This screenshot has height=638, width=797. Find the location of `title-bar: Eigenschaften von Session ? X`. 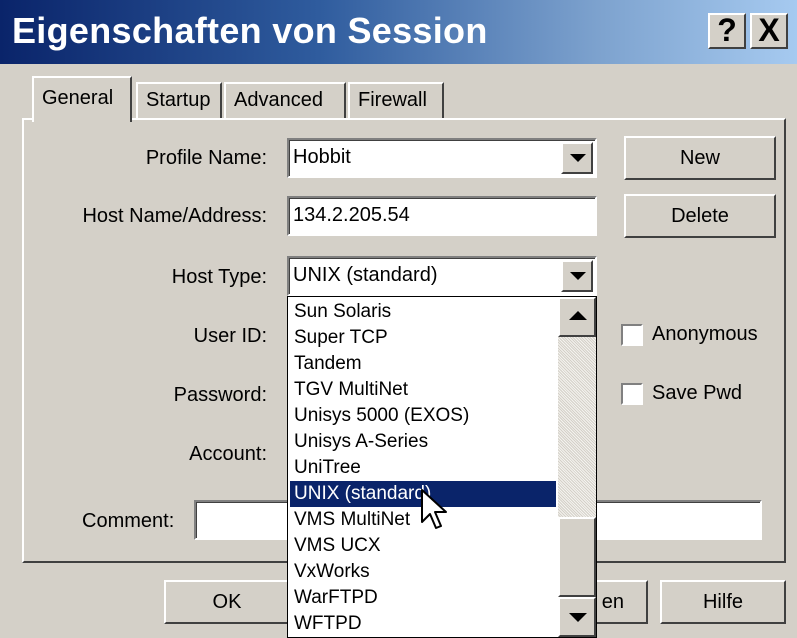

title-bar: Eigenschaften von Session ? X is located at coordinates (398, 32).